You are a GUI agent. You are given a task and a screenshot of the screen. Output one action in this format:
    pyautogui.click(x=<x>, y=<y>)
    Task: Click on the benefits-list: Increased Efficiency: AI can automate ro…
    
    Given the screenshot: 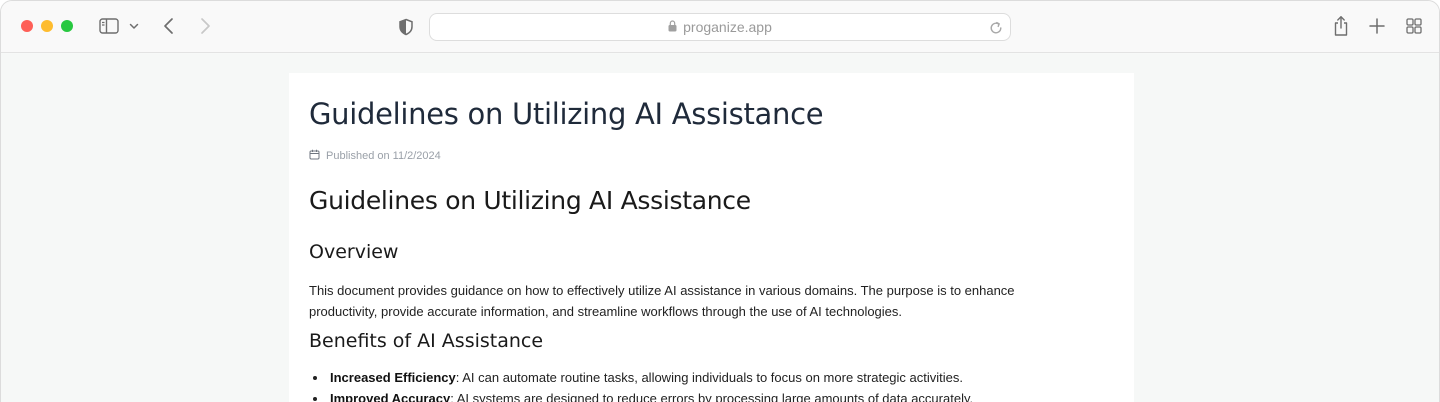 What is the action you would take?
    pyautogui.click(x=709, y=384)
    